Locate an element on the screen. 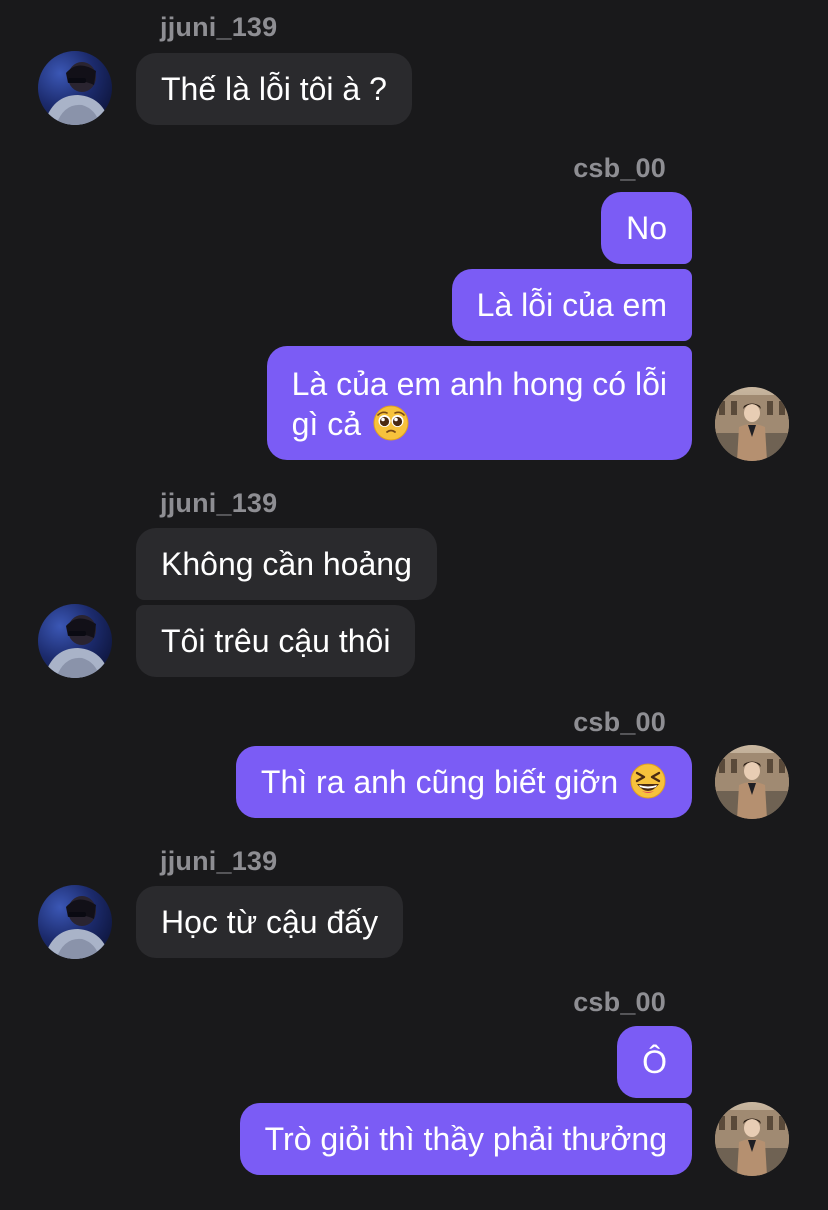 The image size is (828, 1210). message-bubble: Thế là lỗi tôi à ? is located at coordinates (274, 89).